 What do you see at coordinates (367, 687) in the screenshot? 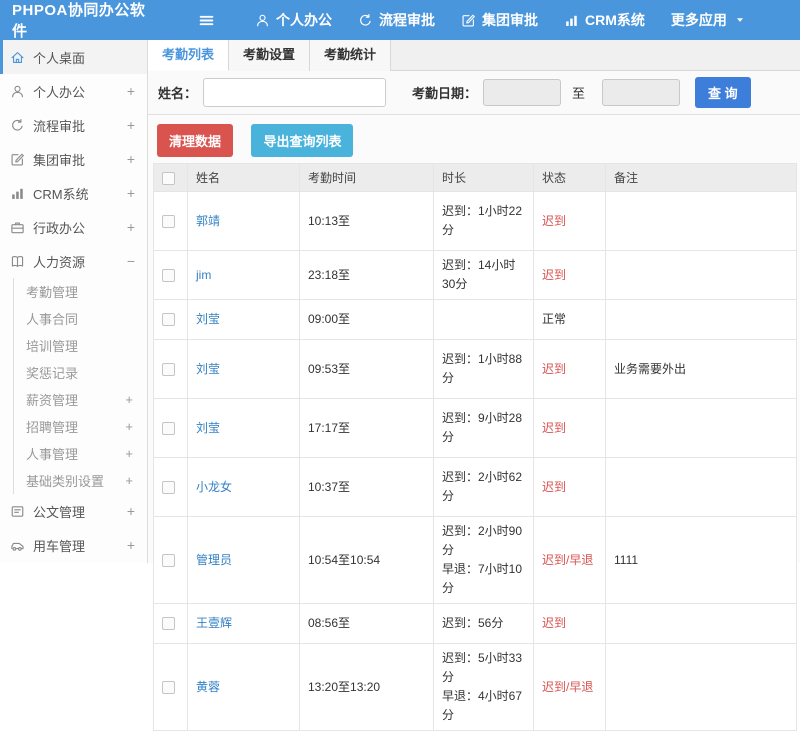
I see `attendance-time-cell: 13:20至13:20` at bounding box center [367, 687].